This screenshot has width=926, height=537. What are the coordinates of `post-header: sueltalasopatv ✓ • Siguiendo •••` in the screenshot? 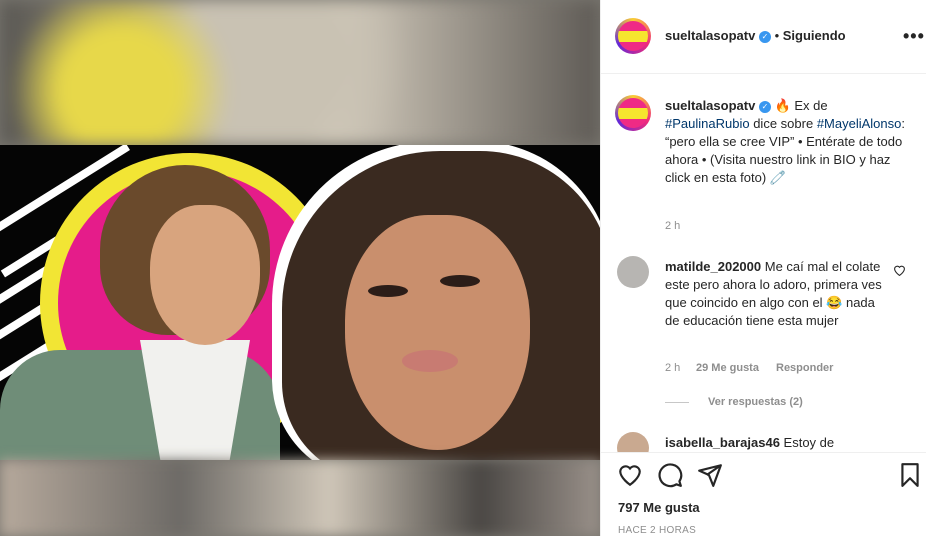 It's located at (763, 37).